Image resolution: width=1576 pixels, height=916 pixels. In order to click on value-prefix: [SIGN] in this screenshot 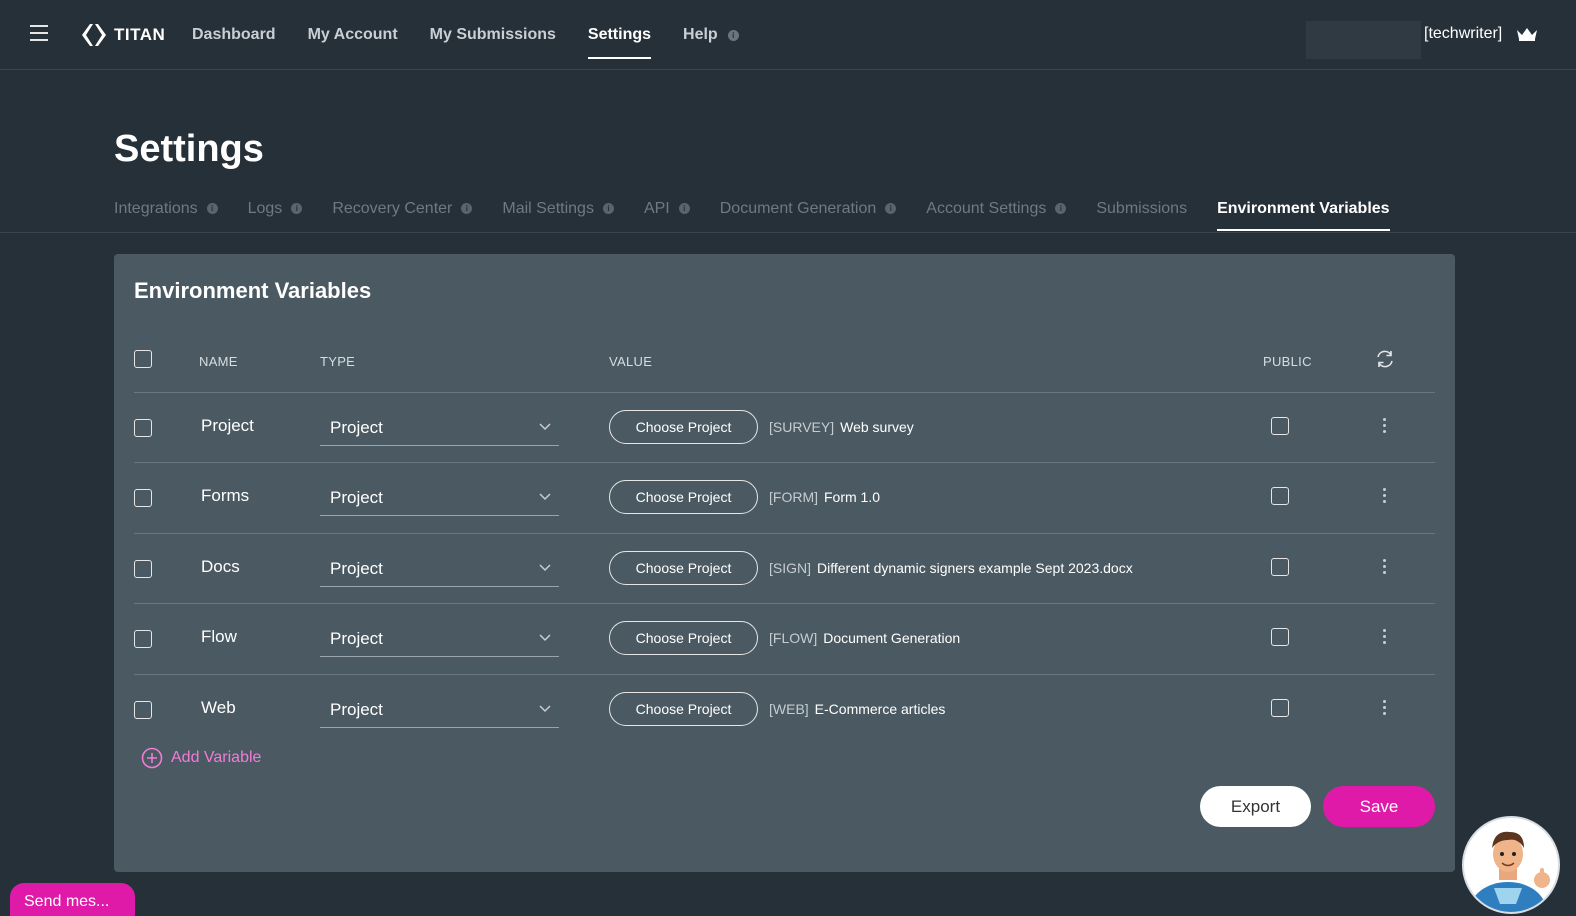, I will do `click(790, 568)`.